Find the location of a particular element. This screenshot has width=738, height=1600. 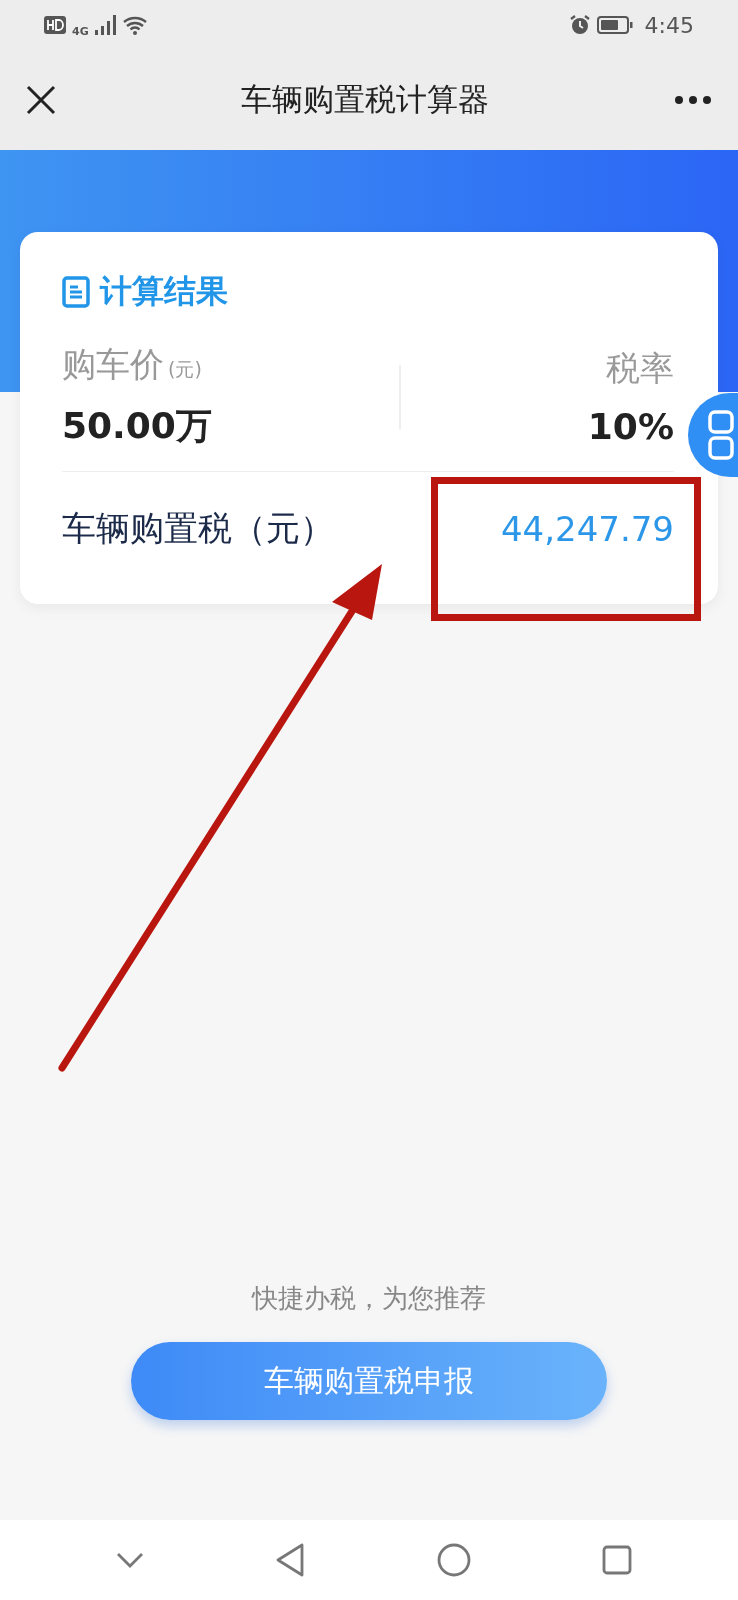

price-label: 购车价 is located at coordinates (113, 364).